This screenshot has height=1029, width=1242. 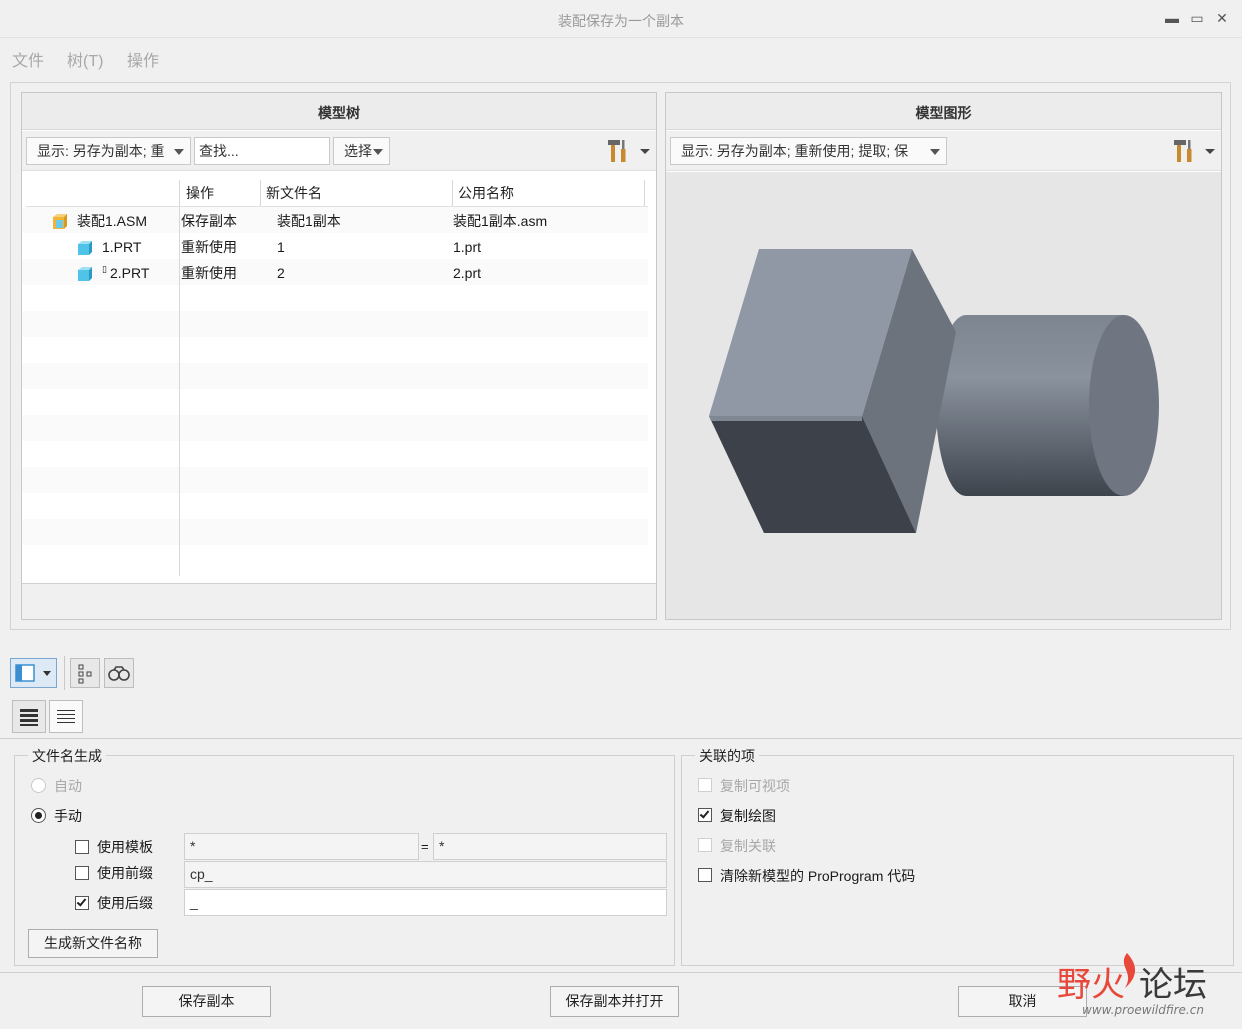 I want to click on use-suffix-checkbox, so click(x=82, y=903).